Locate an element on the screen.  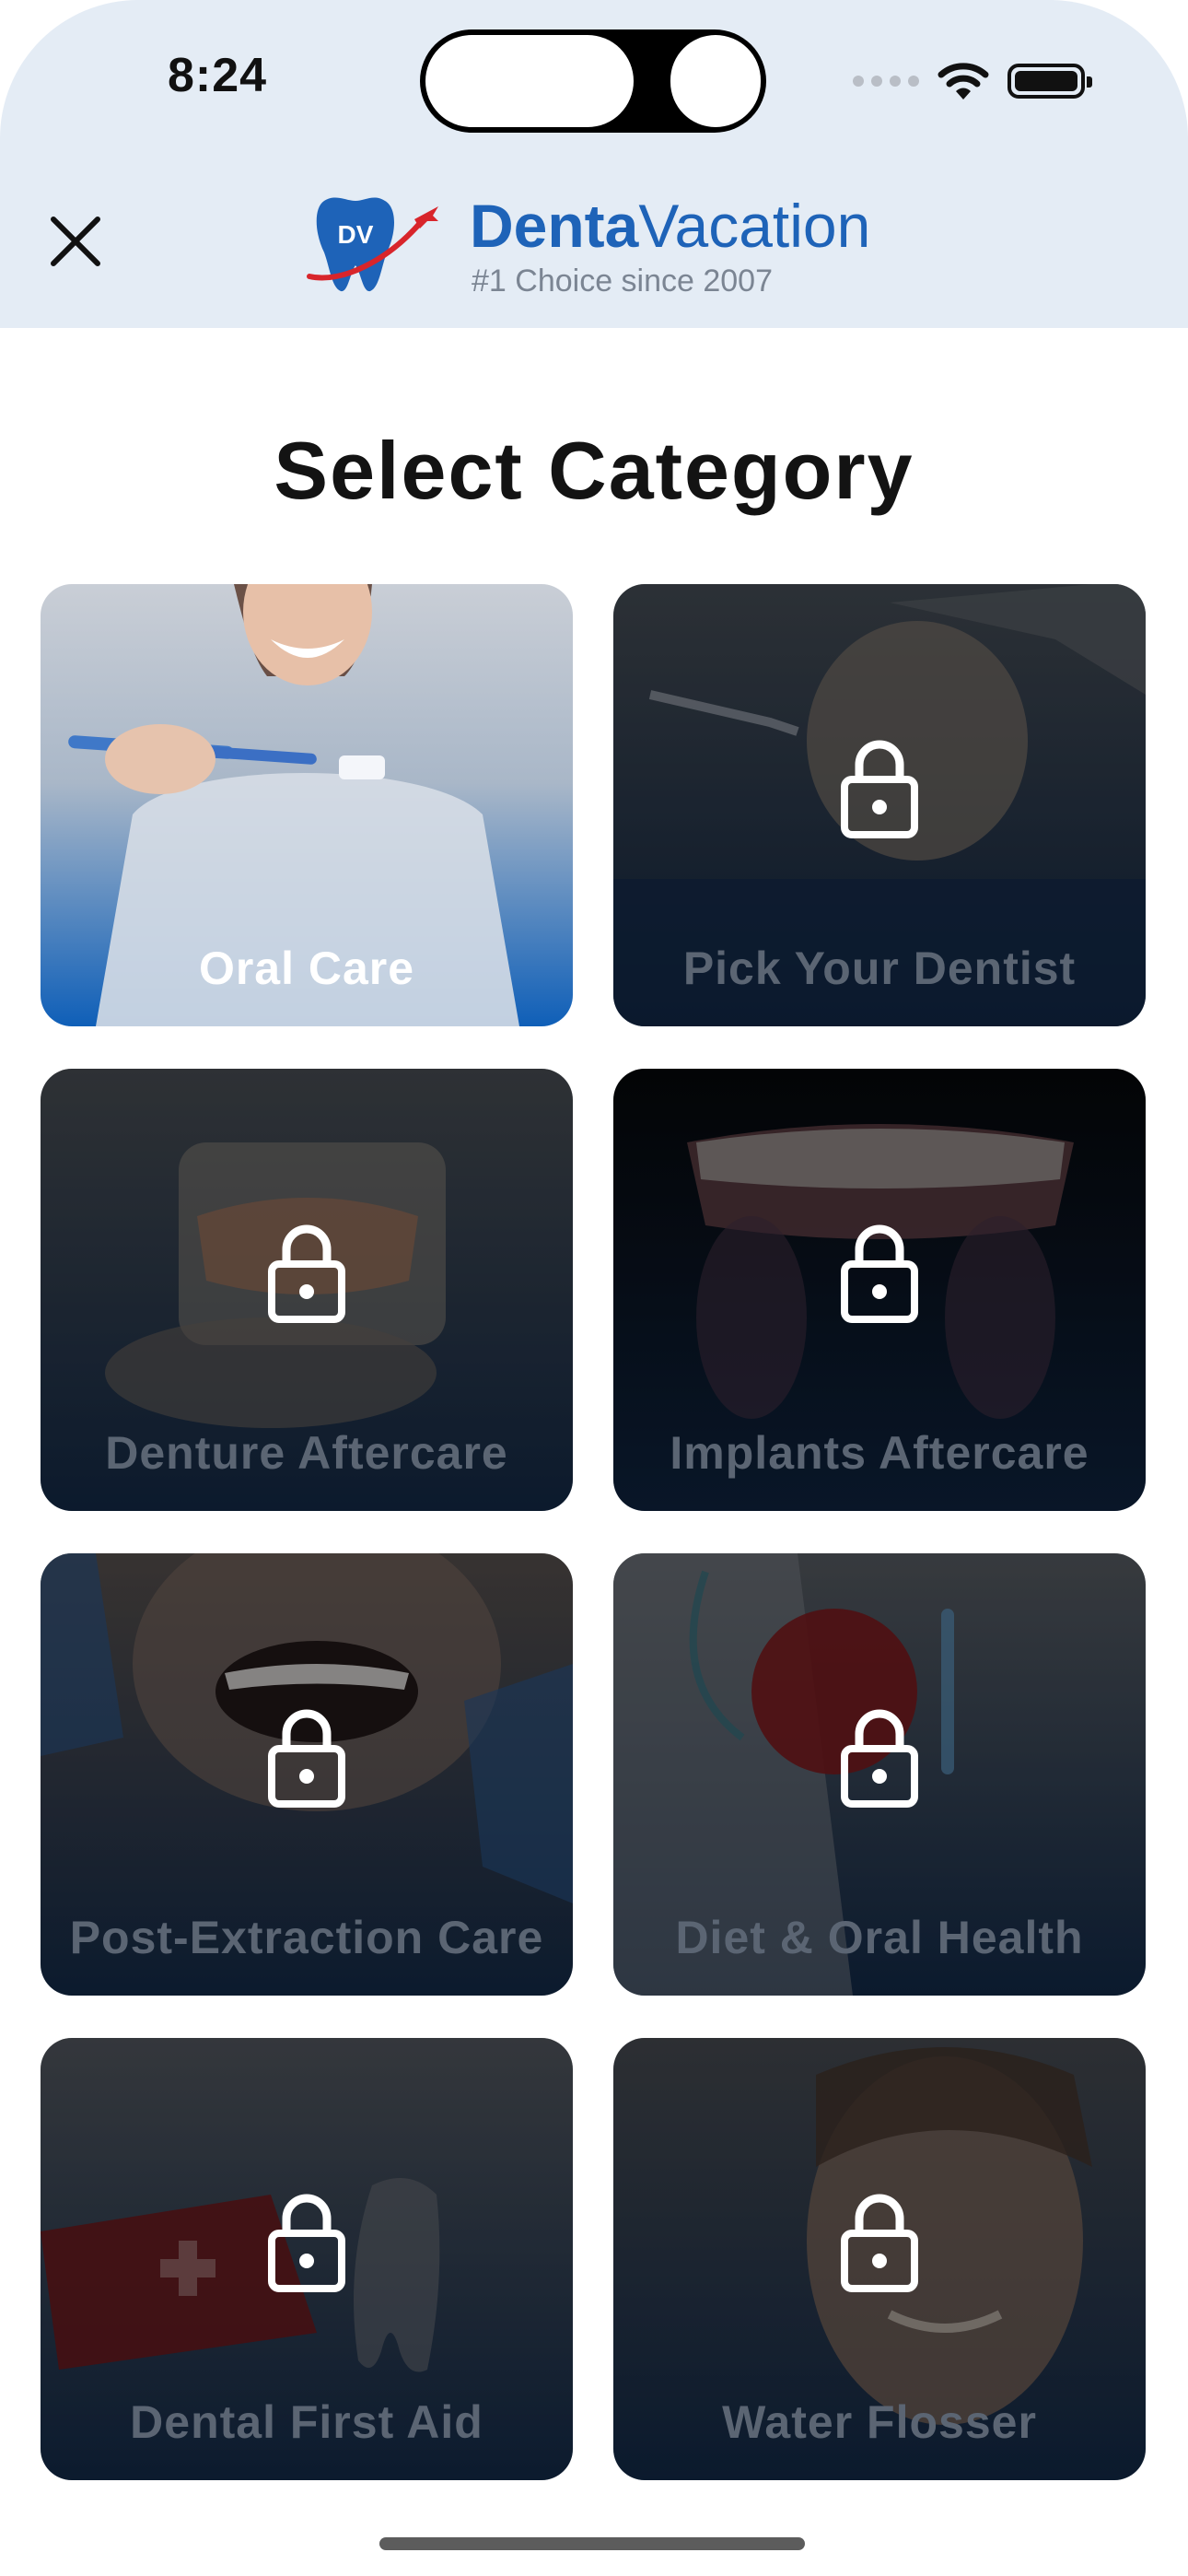
wifi-icon is located at coordinates (964, 81).